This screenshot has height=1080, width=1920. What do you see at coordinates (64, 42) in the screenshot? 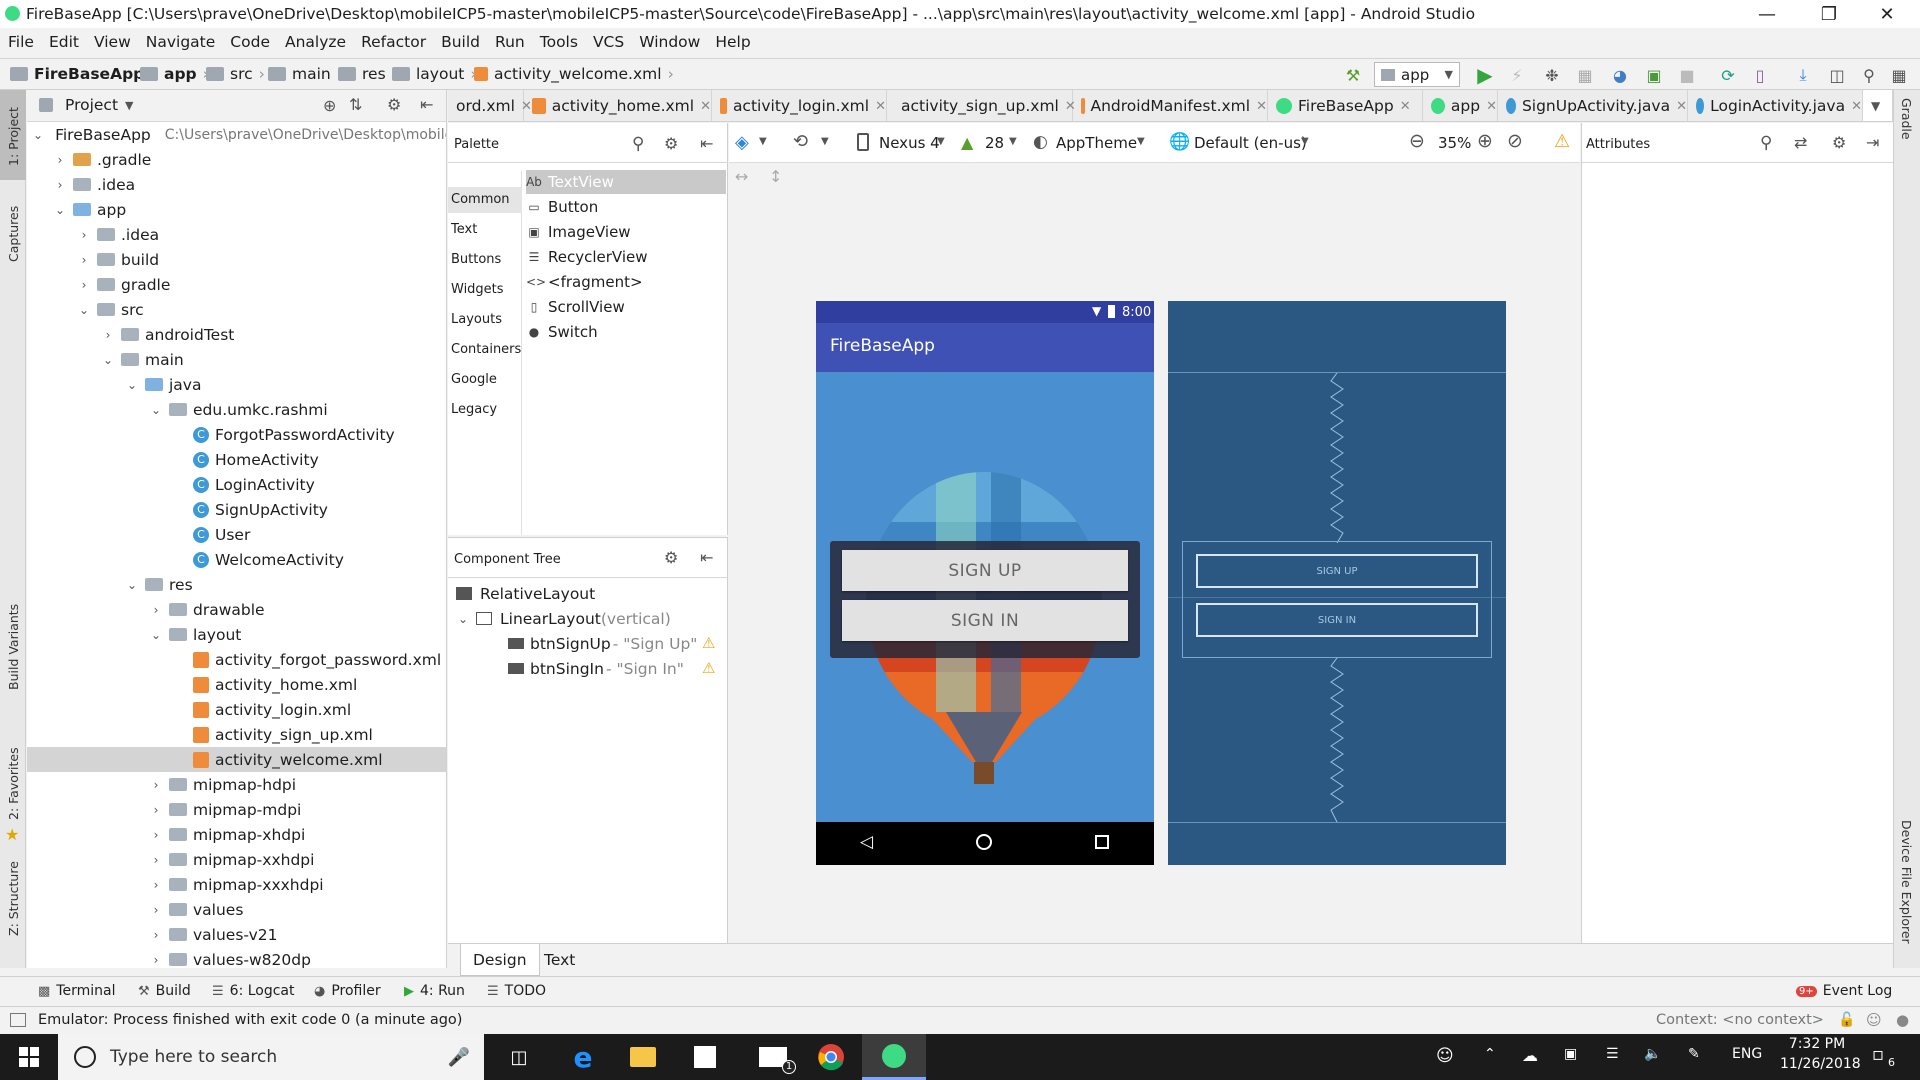
I see `menu-edit: Edit` at bounding box center [64, 42].